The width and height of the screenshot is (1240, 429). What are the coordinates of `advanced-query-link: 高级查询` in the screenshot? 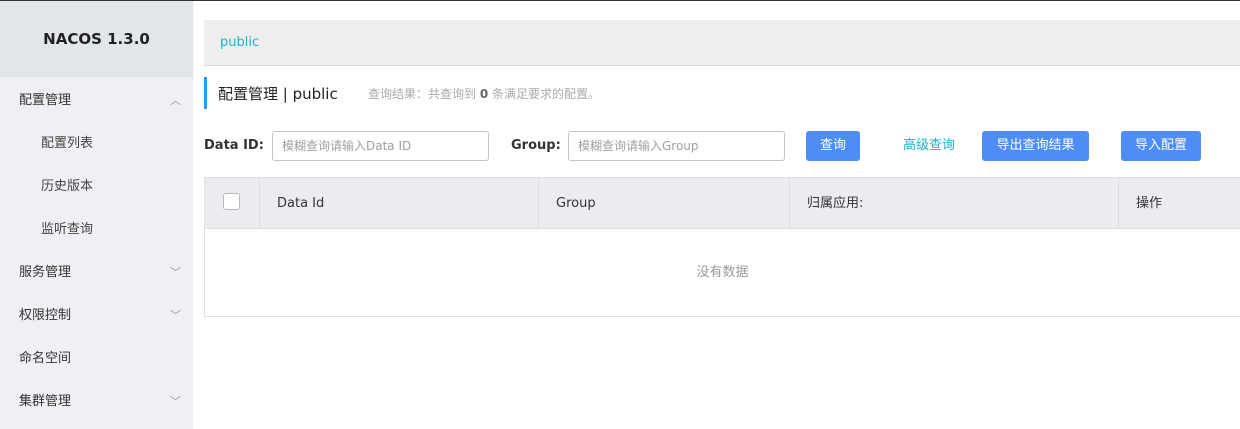 It's located at (929, 146).